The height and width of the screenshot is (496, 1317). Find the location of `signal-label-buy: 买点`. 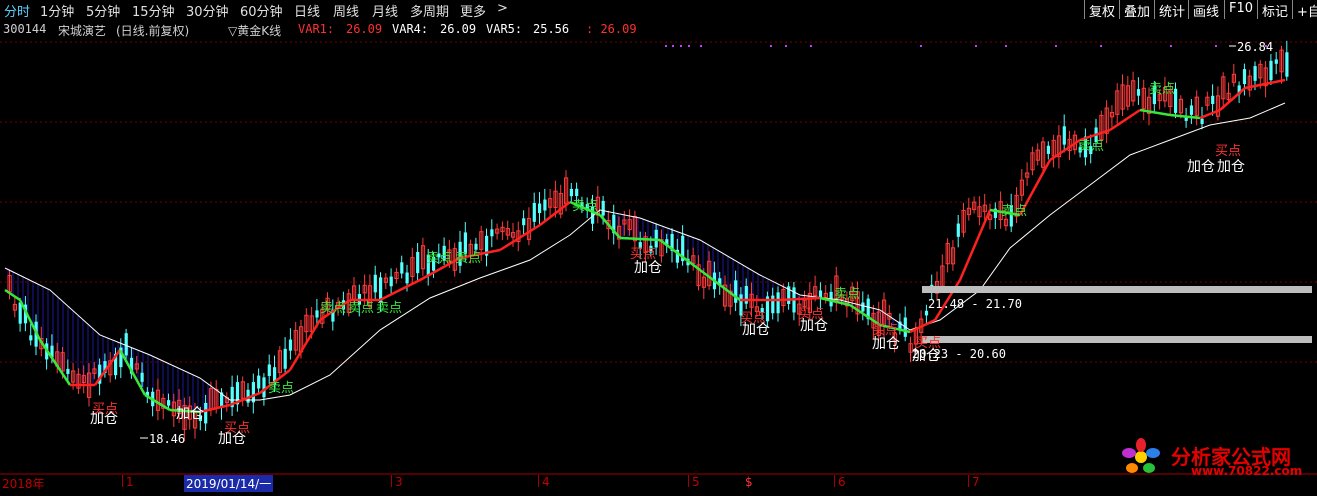

signal-label-buy: 买点 is located at coordinates (1228, 151).